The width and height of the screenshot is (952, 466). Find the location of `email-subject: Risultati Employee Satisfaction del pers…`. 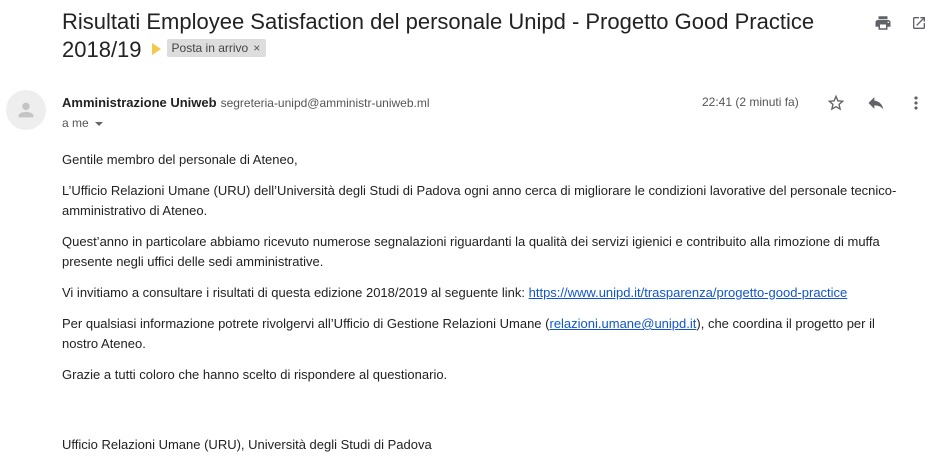

email-subject: Risultati Employee Satisfaction del pers… is located at coordinates (447, 36).